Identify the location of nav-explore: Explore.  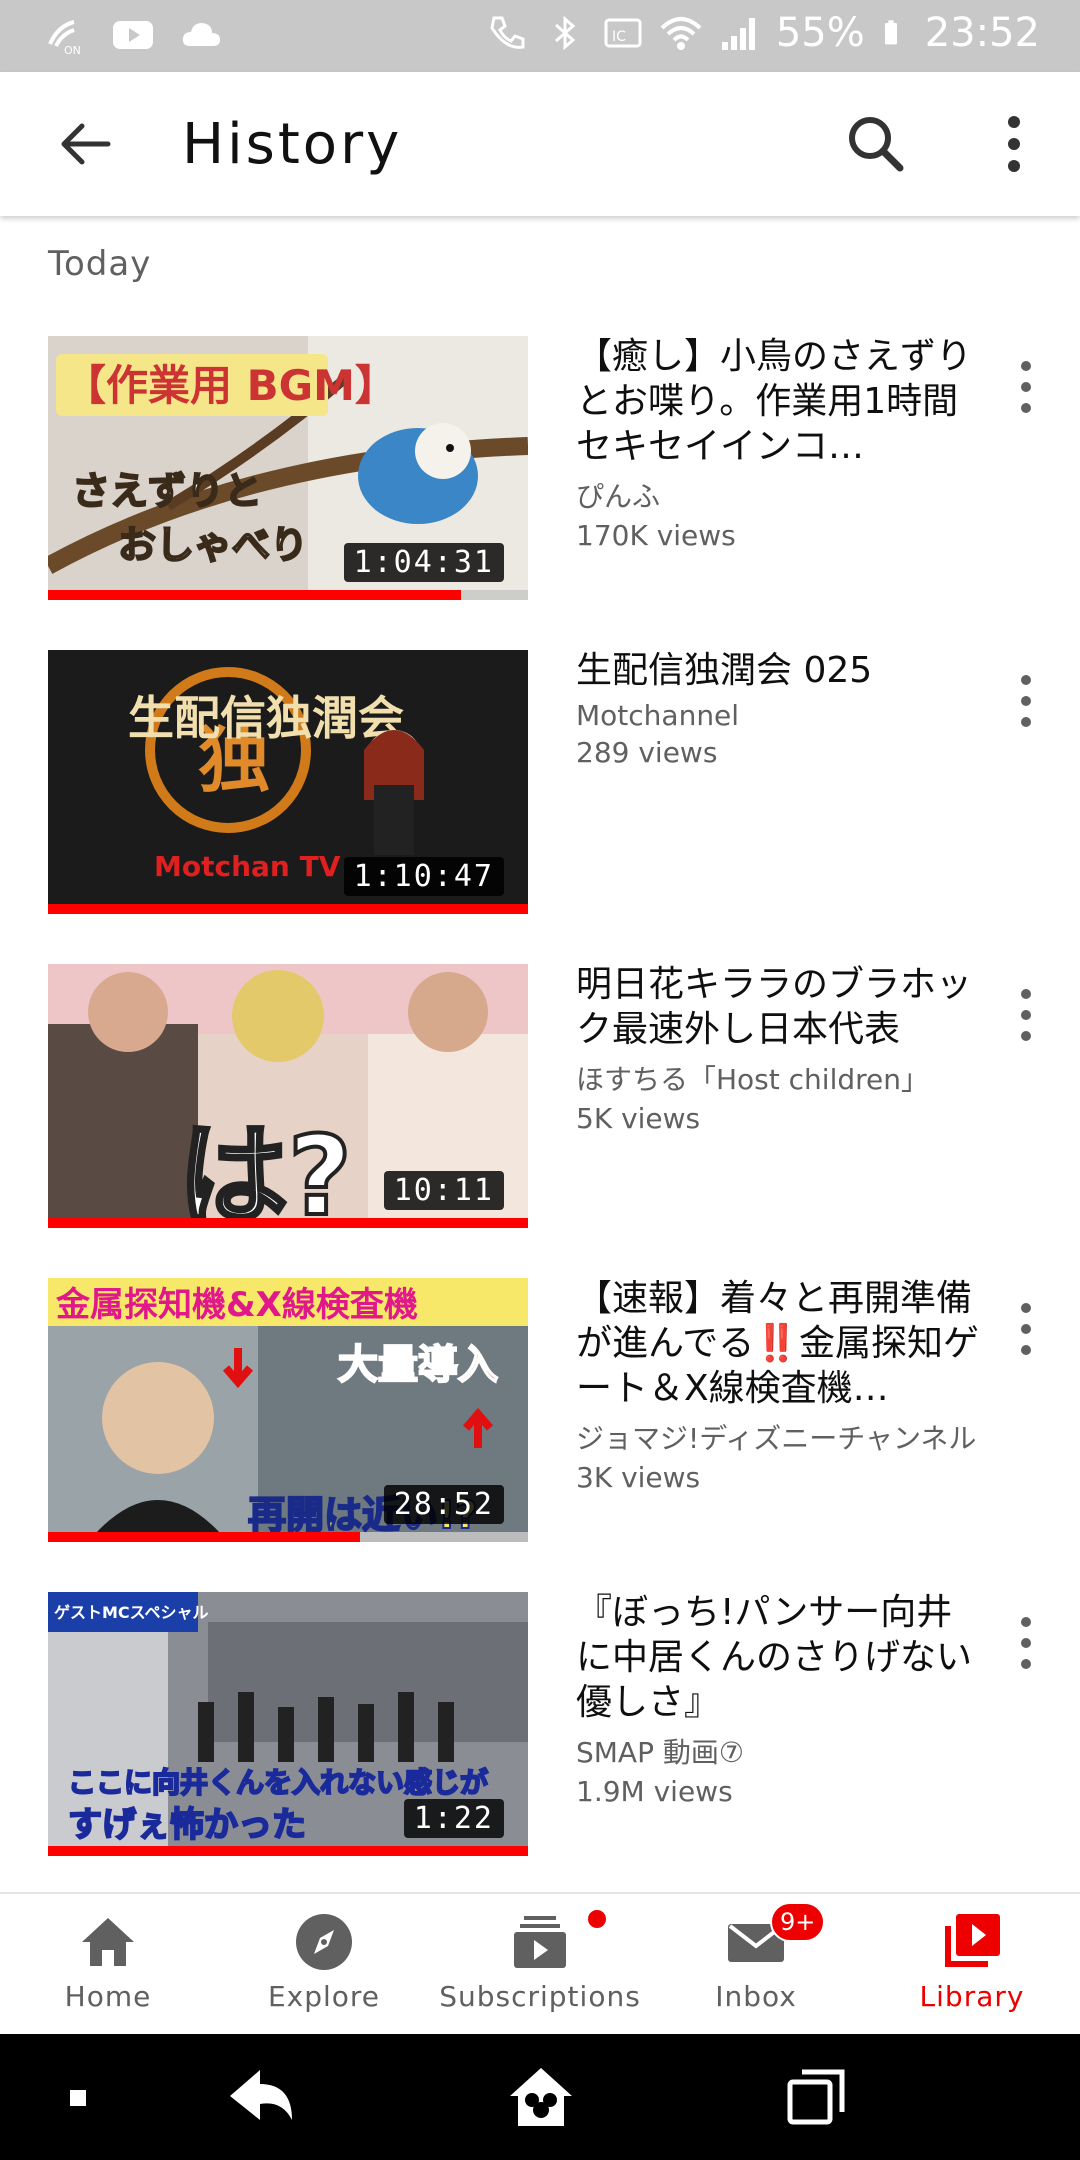
(324, 1965).